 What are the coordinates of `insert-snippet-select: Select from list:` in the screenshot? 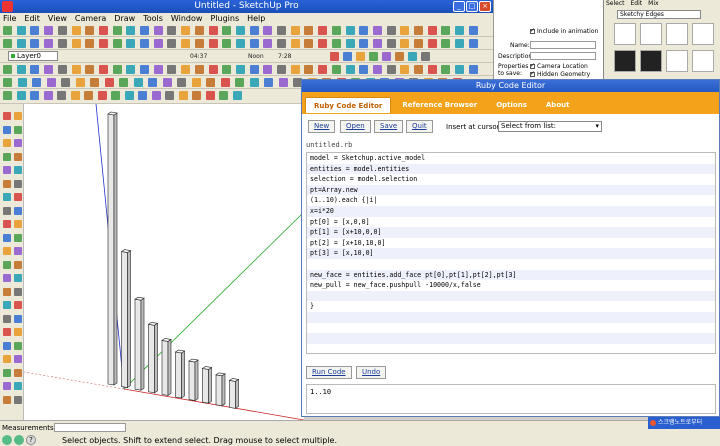 It's located at (550, 126).